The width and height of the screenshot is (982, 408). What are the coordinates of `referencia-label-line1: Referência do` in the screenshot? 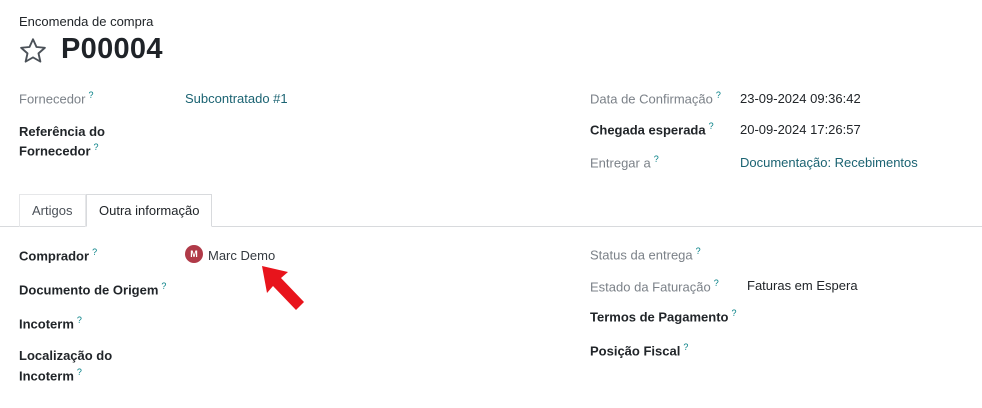 It's located at (62, 131).